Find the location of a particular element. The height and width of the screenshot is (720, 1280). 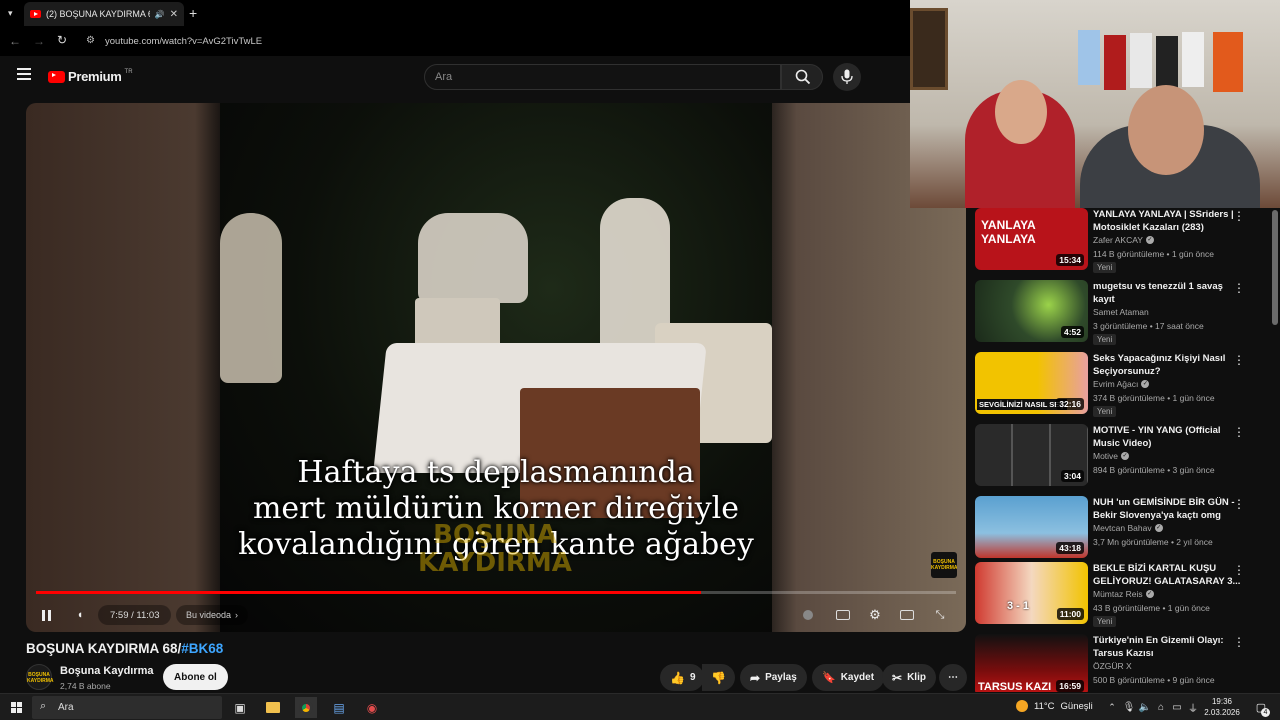

subscribe-button: Abone ol is located at coordinates (195, 677).